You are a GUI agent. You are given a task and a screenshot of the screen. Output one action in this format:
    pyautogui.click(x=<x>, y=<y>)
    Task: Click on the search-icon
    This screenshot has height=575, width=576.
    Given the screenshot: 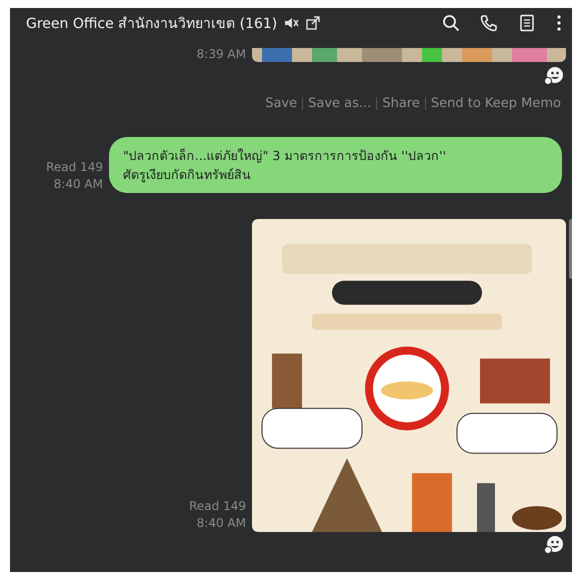 What is the action you would take?
    pyautogui.click(x=451, y=23)
    